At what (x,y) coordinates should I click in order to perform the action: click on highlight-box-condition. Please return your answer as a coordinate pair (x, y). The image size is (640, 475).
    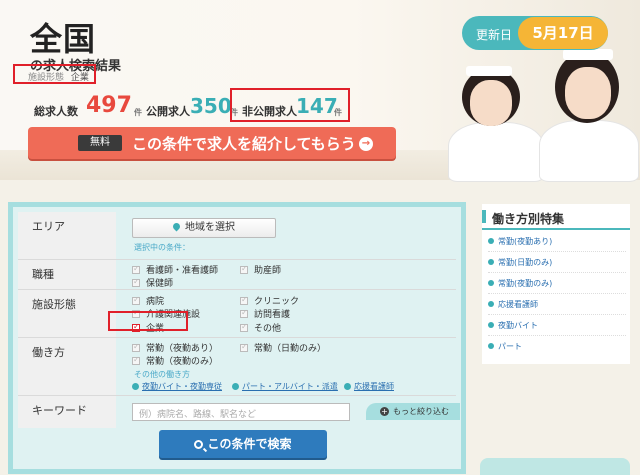
    Looking at the image, I should click on (54, 74).